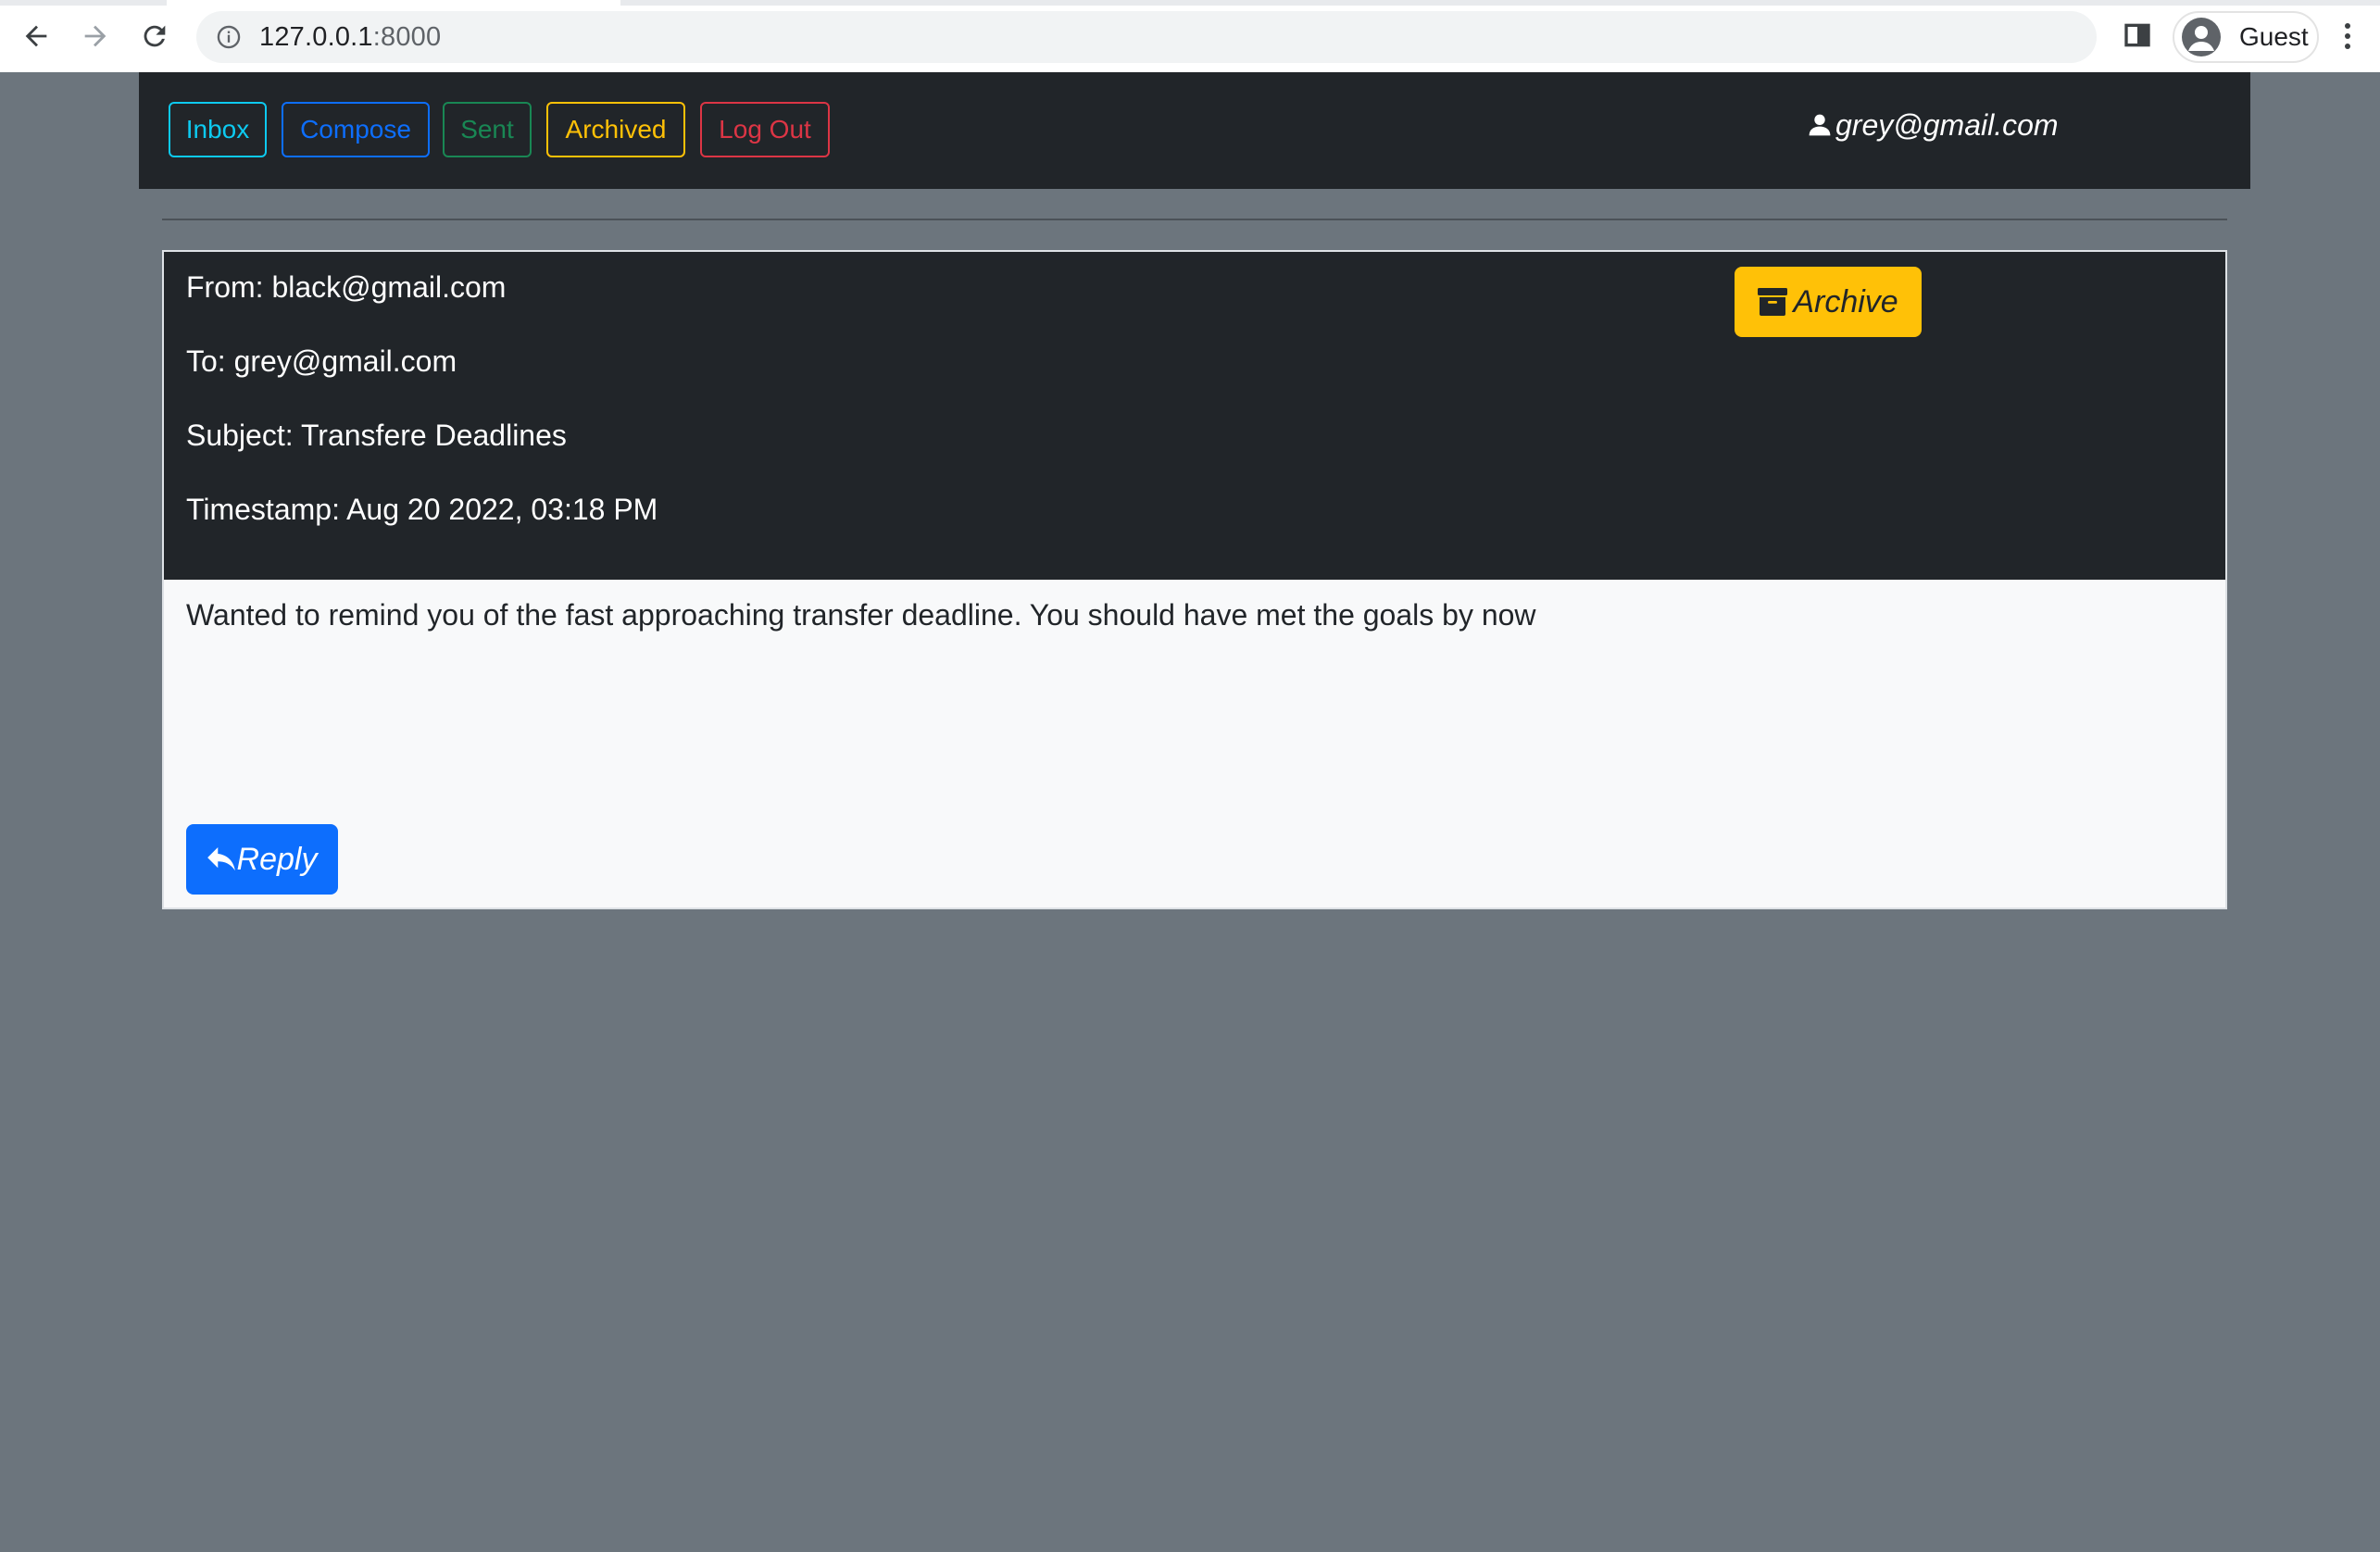 The height and width of the screenshot is (1552, 2380). I want to click on archive-button: Archive, so click(1828, 302).